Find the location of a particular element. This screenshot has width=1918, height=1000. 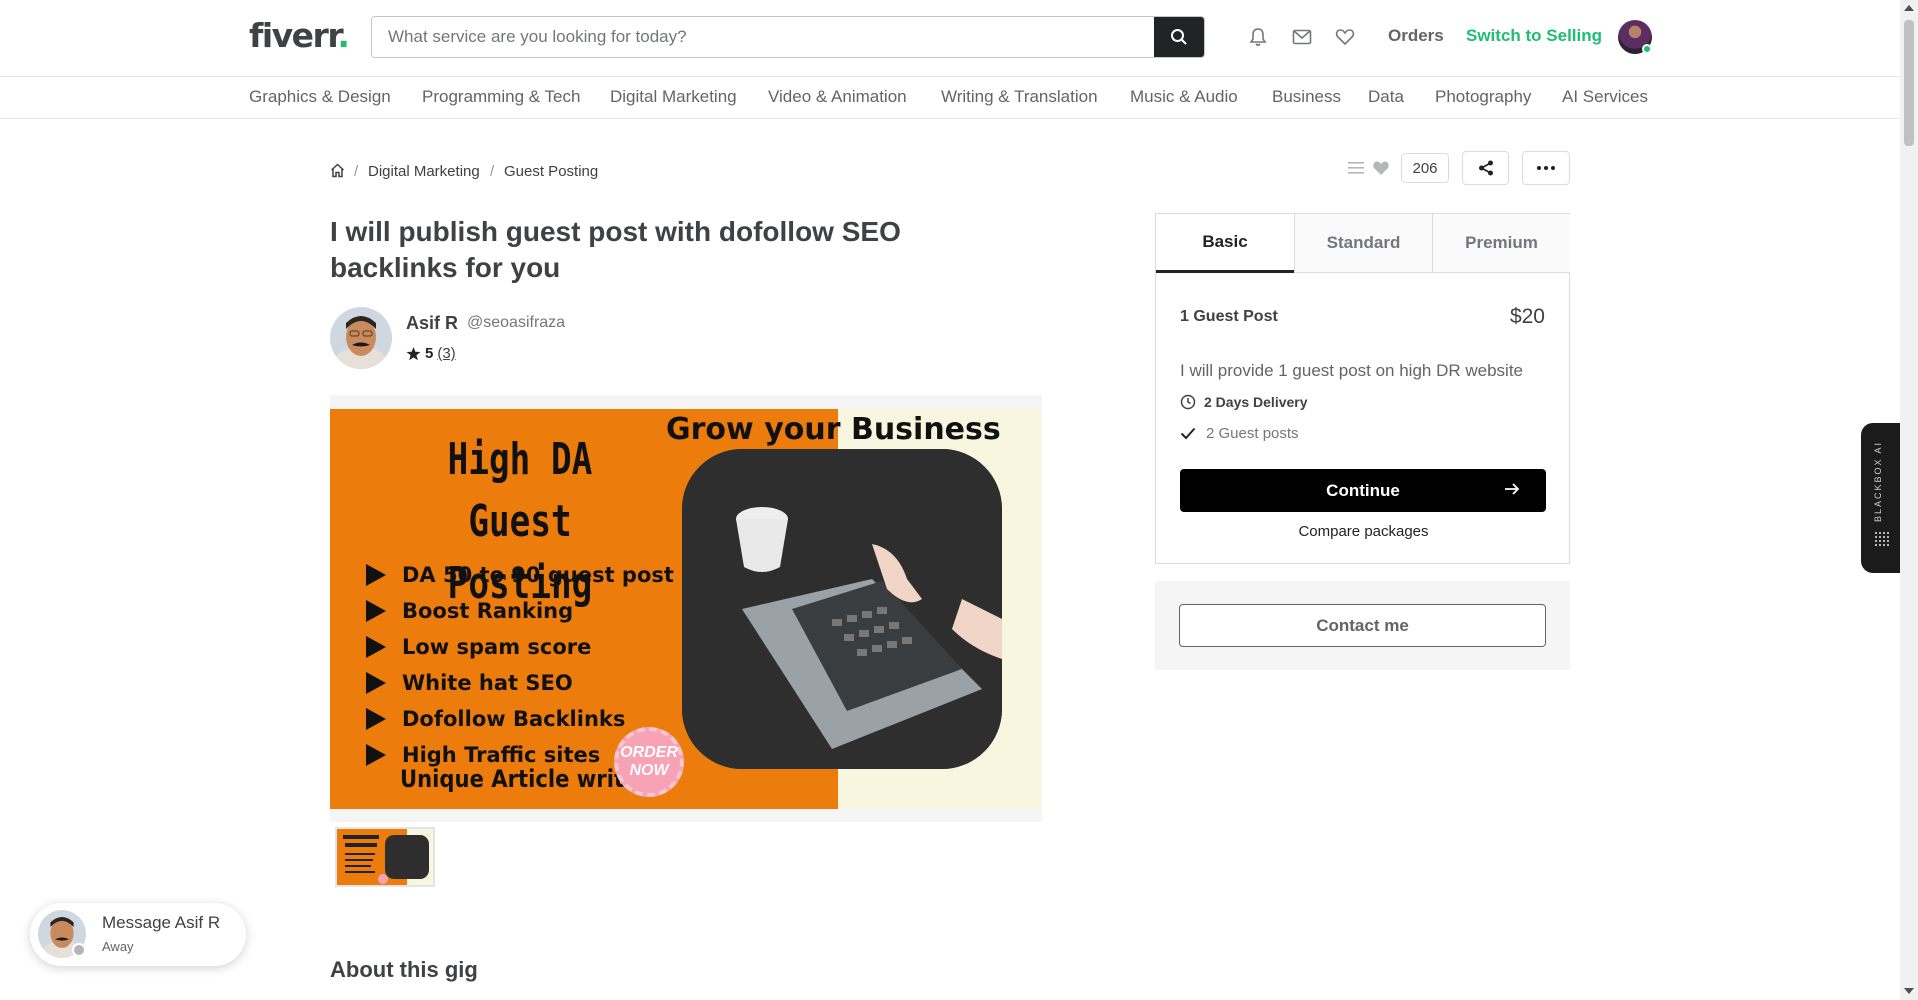

category-writing-translation: Writing & Translation is located at coordinates (1019, 97).